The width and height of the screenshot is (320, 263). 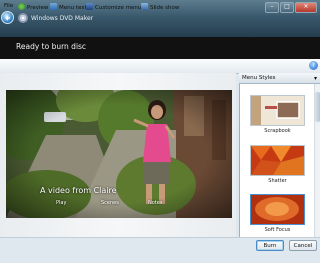 I want to click on toolbar-file: File, so click(x=8, y=6).